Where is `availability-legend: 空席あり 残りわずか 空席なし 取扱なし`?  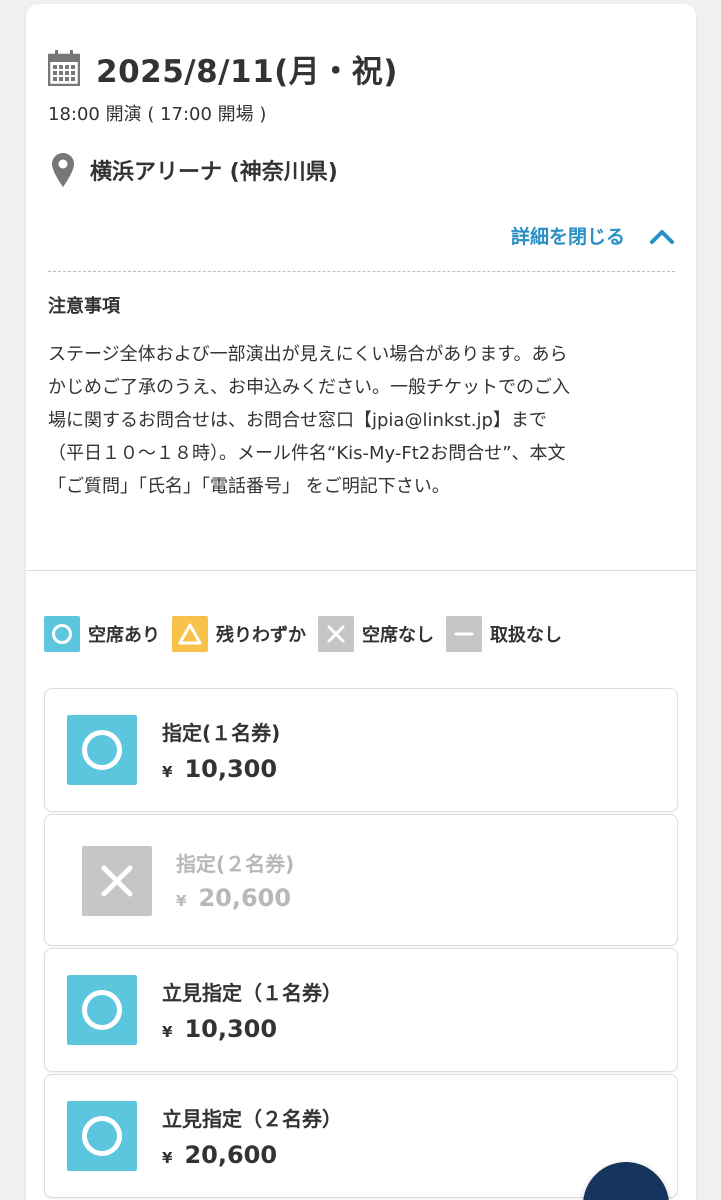 availability-legend: 空席あり 残りわずか 空席なし 取扱なし is located at coordinates (309, 634).